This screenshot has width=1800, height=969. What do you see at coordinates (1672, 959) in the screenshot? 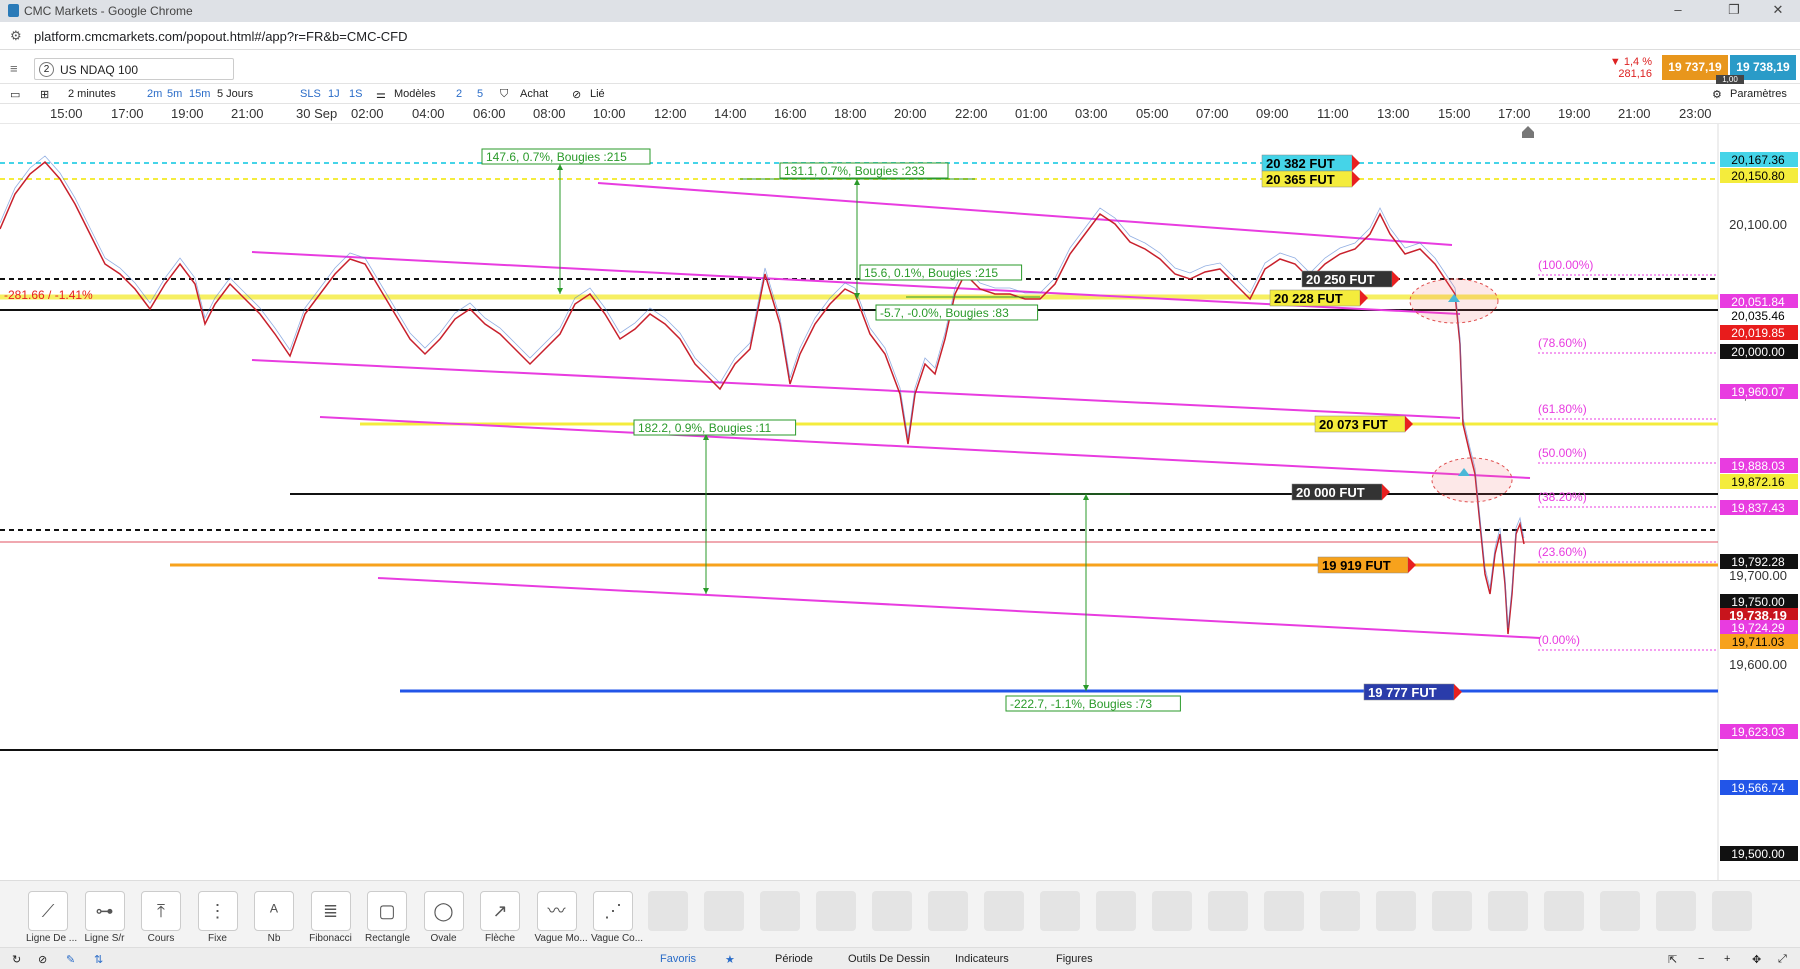
I see `zoom-fit-icon: ⇱` at bounding box center [1672, 959].